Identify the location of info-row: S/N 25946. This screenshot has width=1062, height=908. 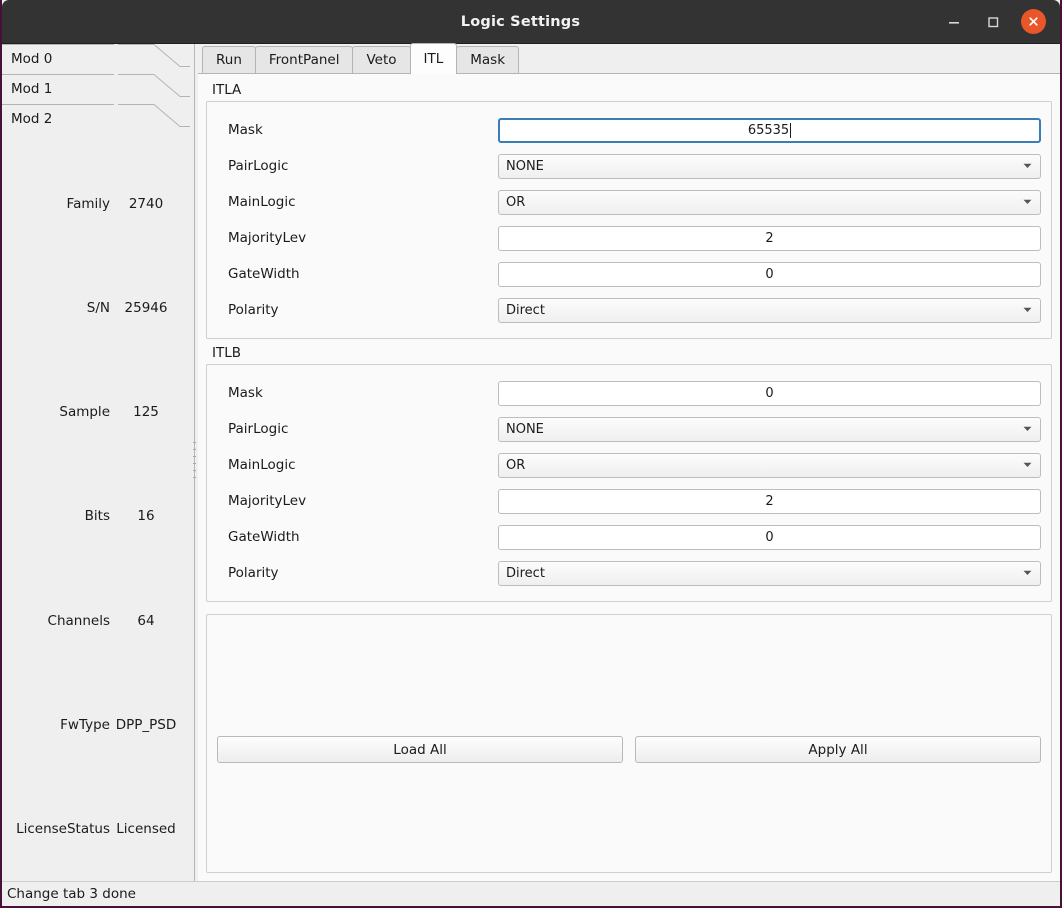
(96, 308).